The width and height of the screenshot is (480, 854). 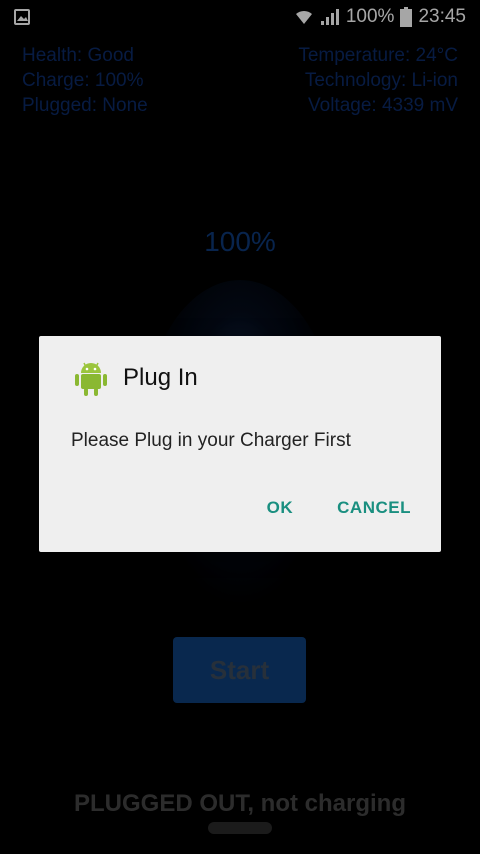 I want to click on dialog-title: Plug In, so click(x=160, y=377).